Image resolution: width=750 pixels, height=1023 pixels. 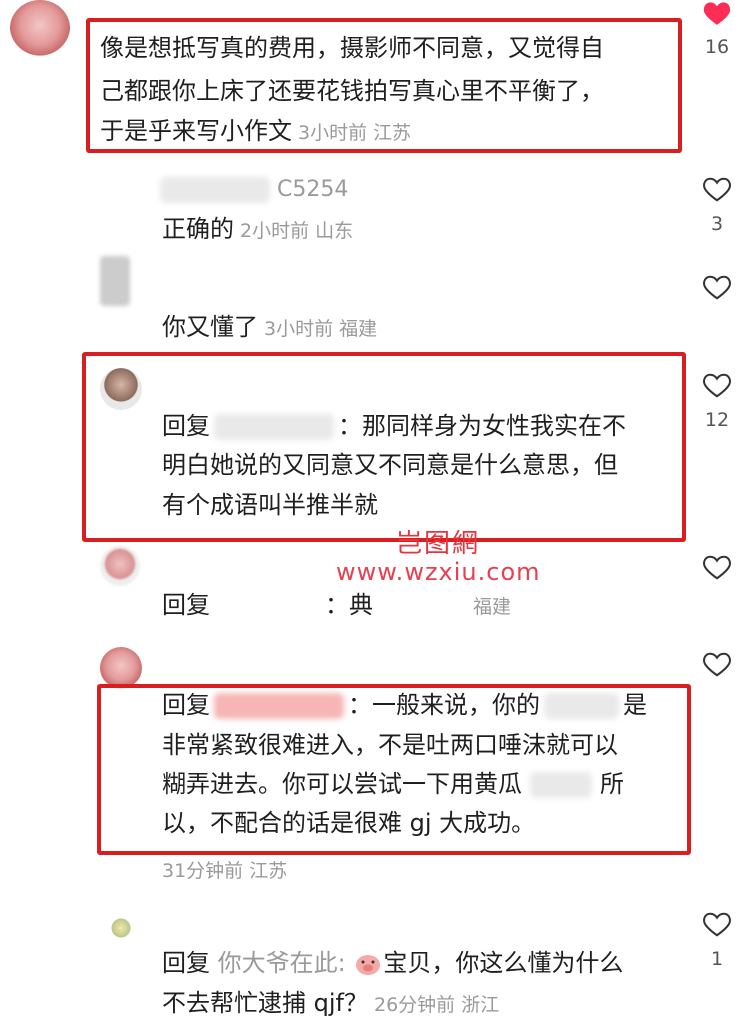 I want to click on watermark-logo: 岂图網, so click(x=438, y=544).